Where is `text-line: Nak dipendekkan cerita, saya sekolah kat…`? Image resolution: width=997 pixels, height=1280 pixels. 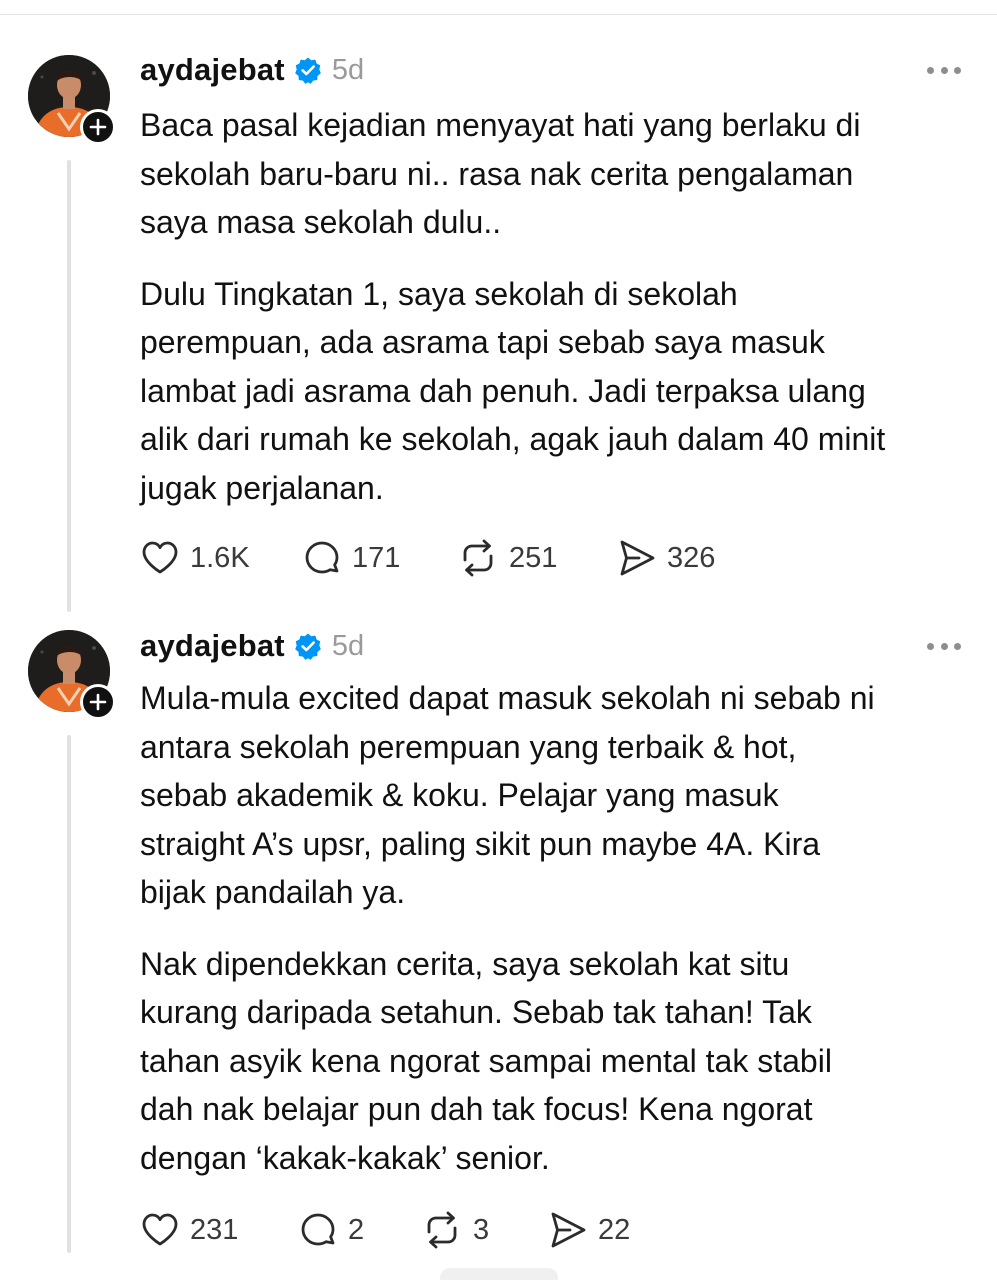 text-line: Nak dipendekkan cerita, saya sekolah kat… is located at coordinates (465, 963).